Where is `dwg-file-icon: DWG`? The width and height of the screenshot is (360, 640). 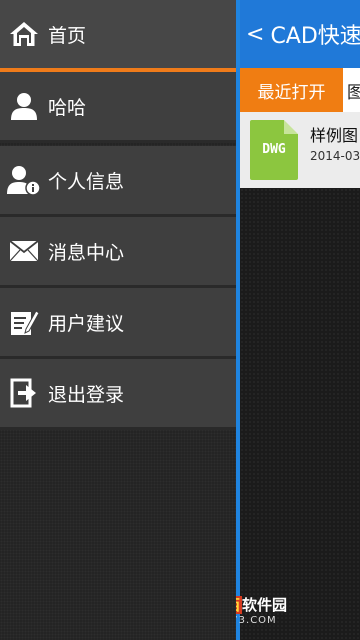 dwg-file-icon: DWG is located at coordinates (274, 150).